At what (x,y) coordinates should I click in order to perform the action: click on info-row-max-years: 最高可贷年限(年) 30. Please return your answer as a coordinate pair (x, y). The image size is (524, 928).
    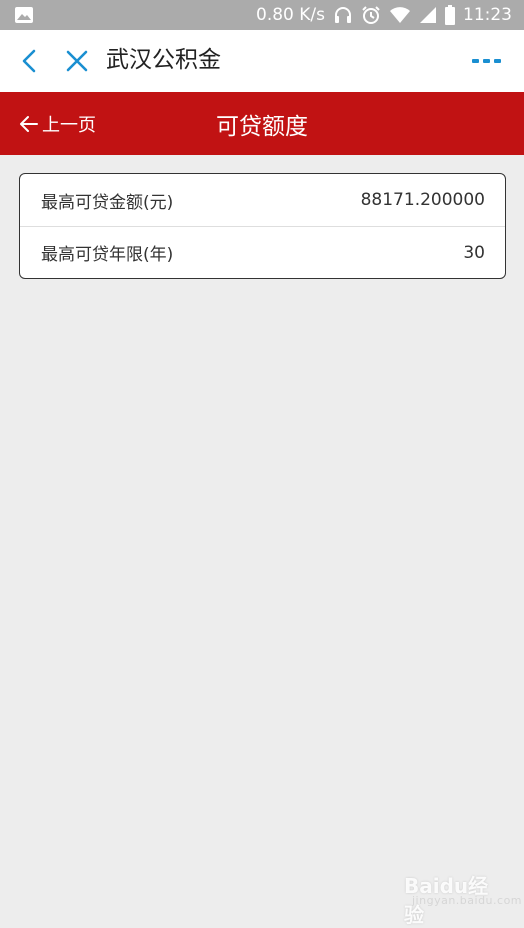
    Looking at the image, I should click on (262, 252).